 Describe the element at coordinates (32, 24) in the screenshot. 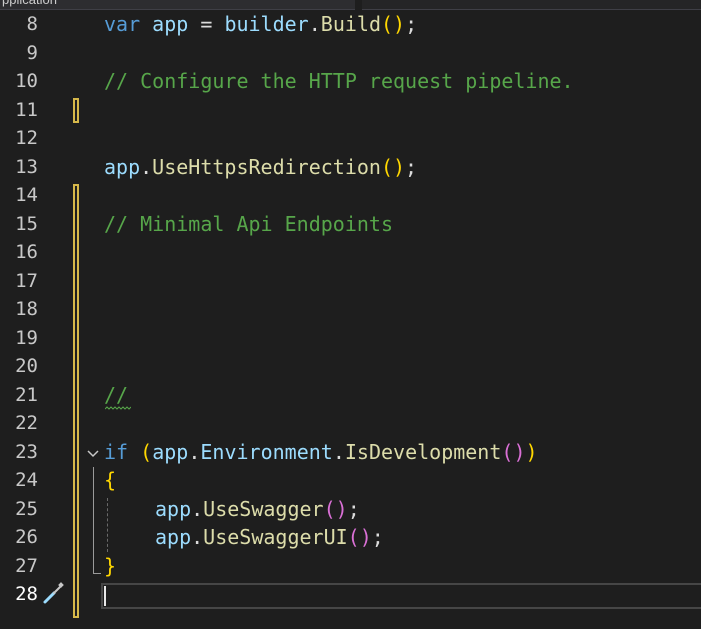

I see `line-number: 8` at that location.